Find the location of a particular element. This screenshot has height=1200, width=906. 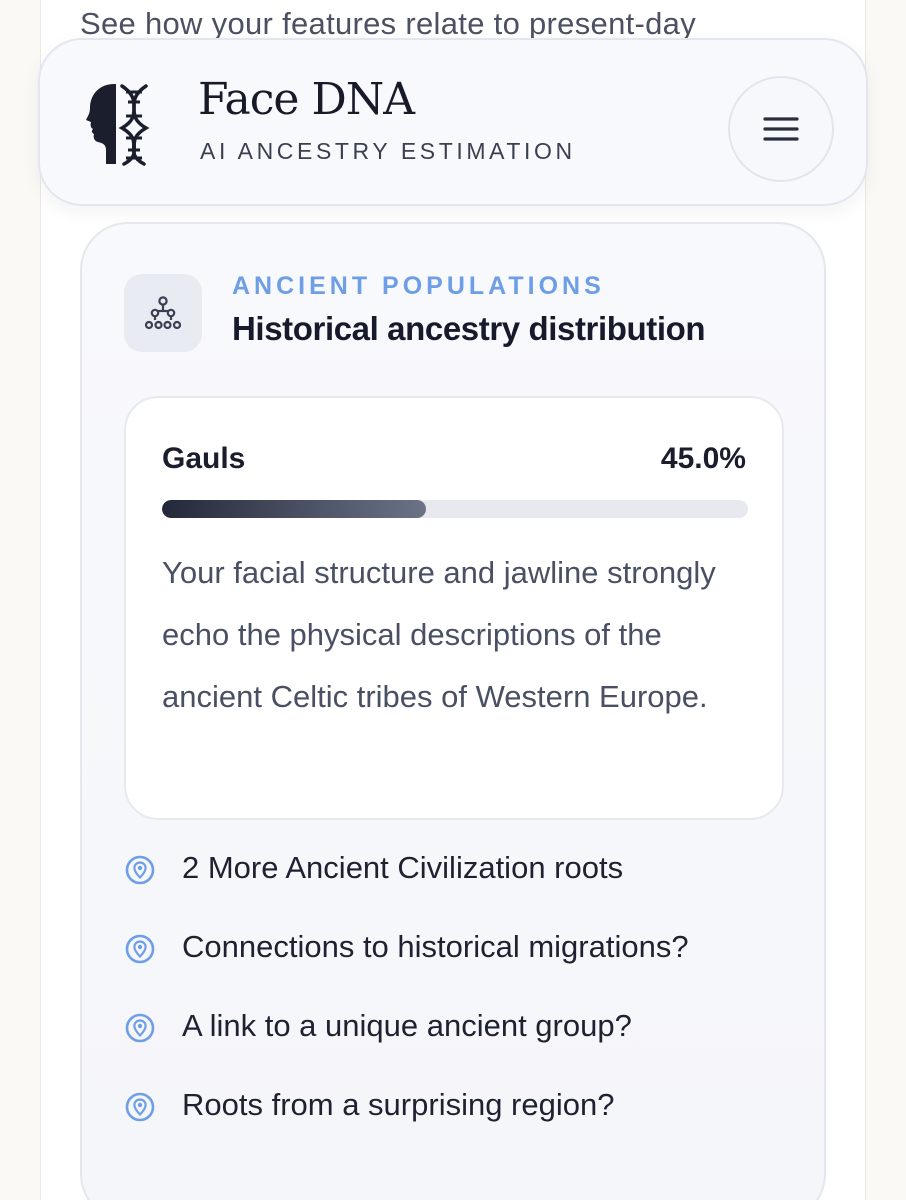

percentage-bar-fill is located at coordinates (294, 509).